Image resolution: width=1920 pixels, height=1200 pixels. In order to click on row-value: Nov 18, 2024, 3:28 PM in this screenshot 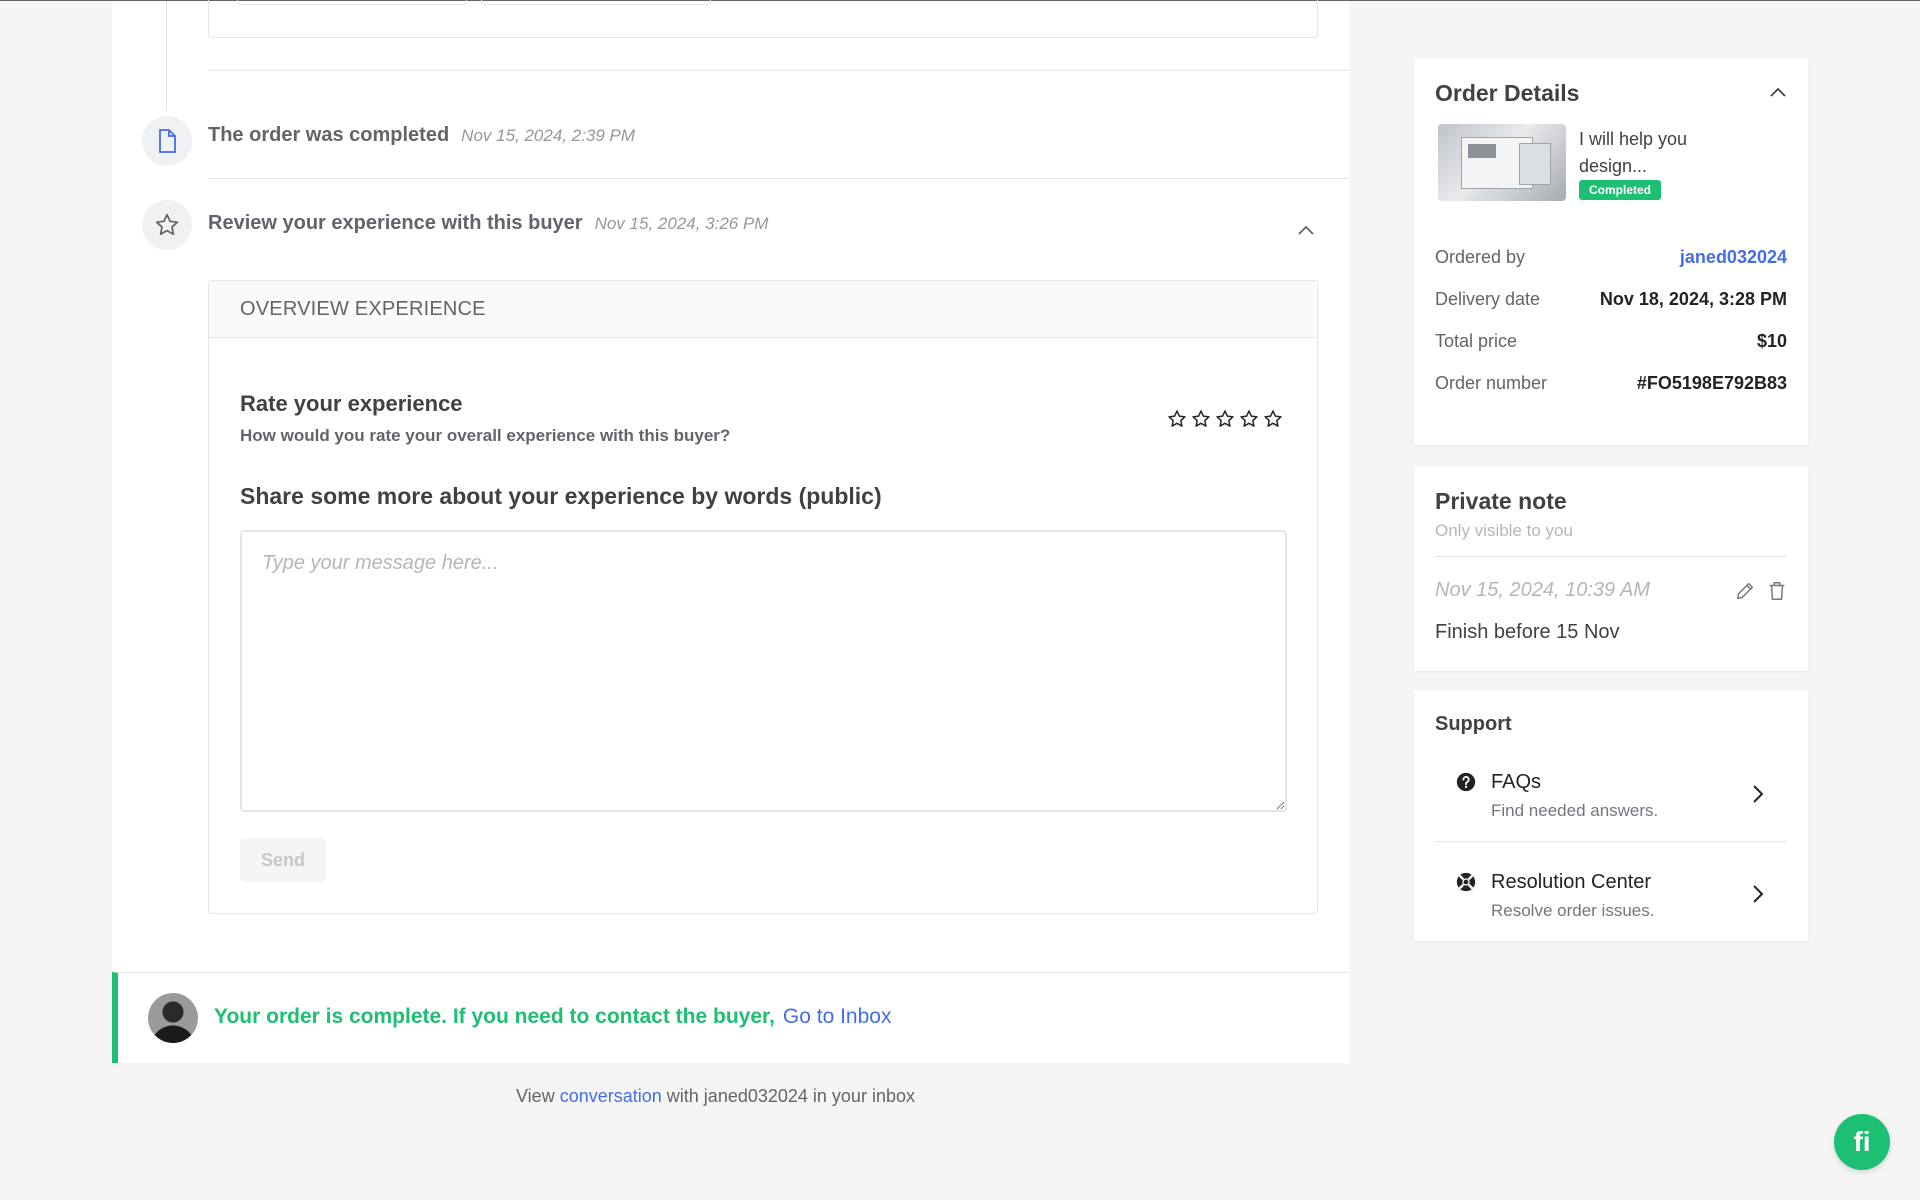, I will do `click(1693, 299)`.